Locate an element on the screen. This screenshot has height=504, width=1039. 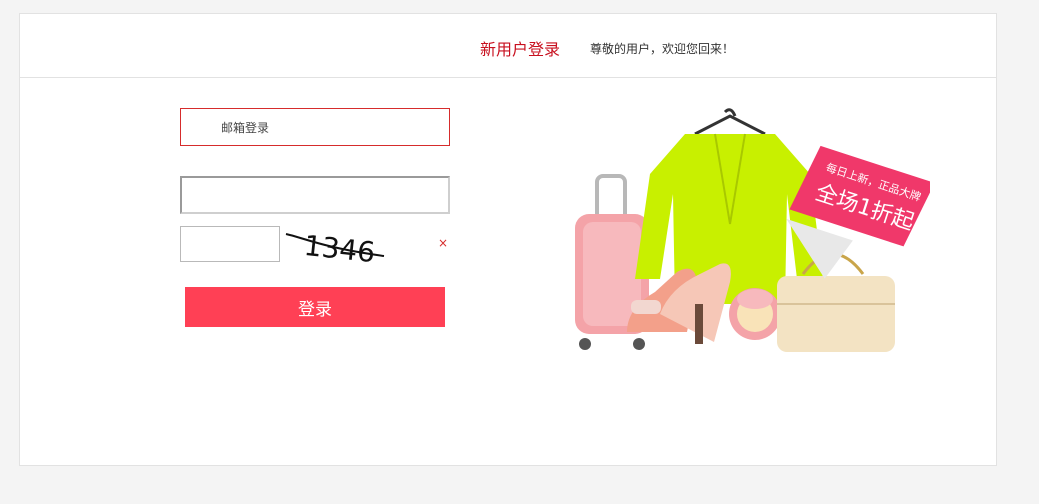
header: 新用户登录 尊敬的用户，欢迎您回来！ is located at coordinates (508, 46).